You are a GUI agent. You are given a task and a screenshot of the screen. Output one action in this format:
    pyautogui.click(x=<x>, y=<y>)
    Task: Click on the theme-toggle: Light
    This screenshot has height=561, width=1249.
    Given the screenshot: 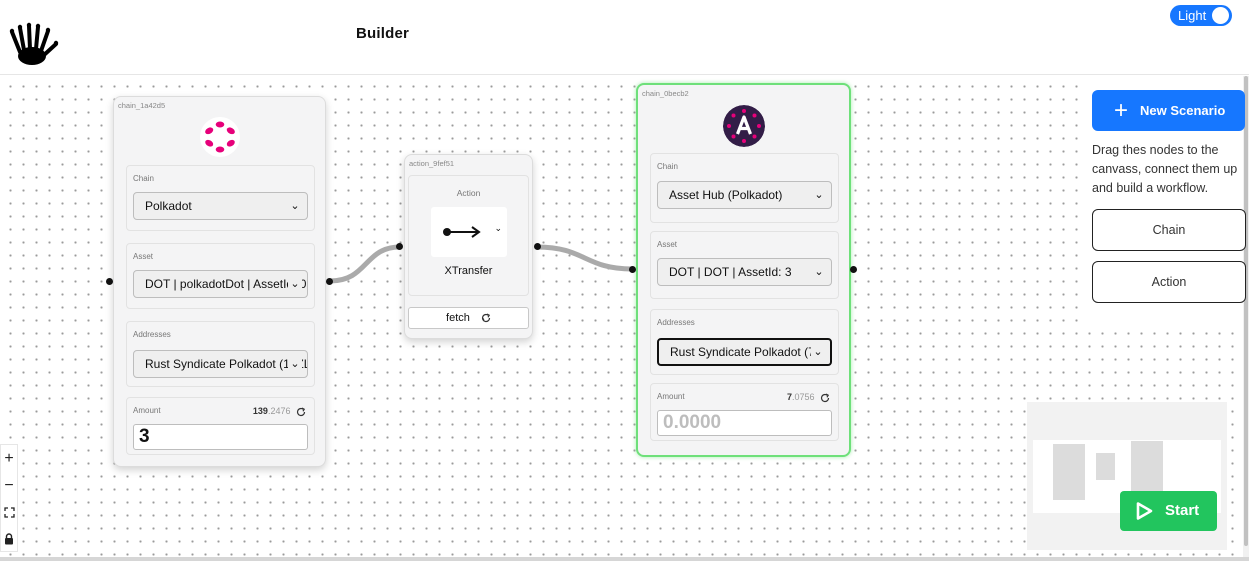 What is the action you would take?
    pyautogui.click(x=1201, y=15)
    